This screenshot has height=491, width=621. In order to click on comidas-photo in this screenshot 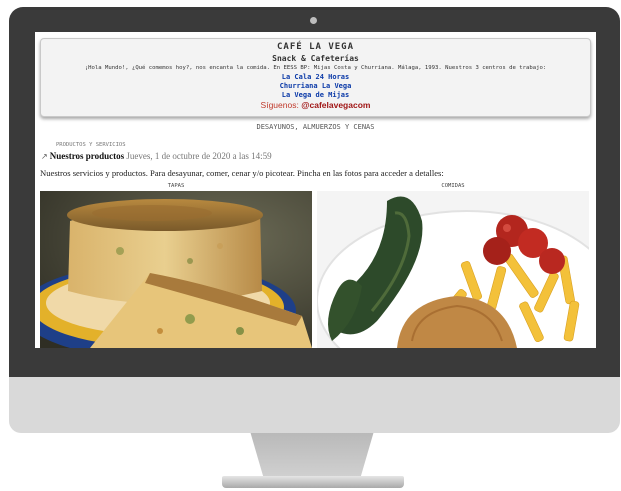, I will do `click(453, 269)`.